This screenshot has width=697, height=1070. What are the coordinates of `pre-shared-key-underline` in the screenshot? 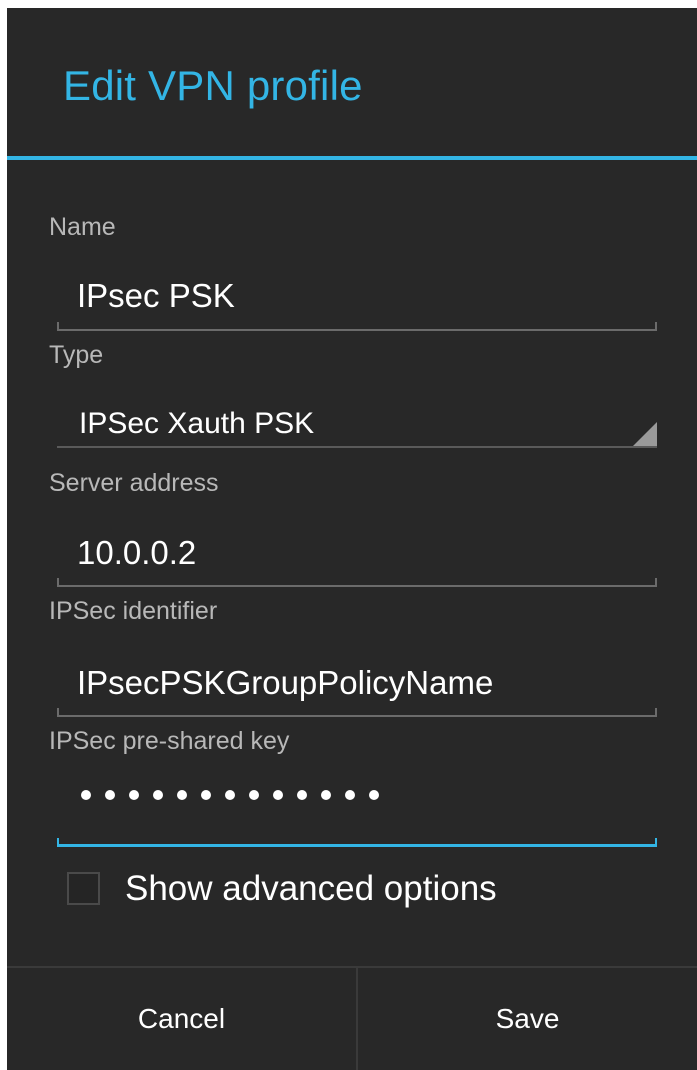 It's located at (357, 842).